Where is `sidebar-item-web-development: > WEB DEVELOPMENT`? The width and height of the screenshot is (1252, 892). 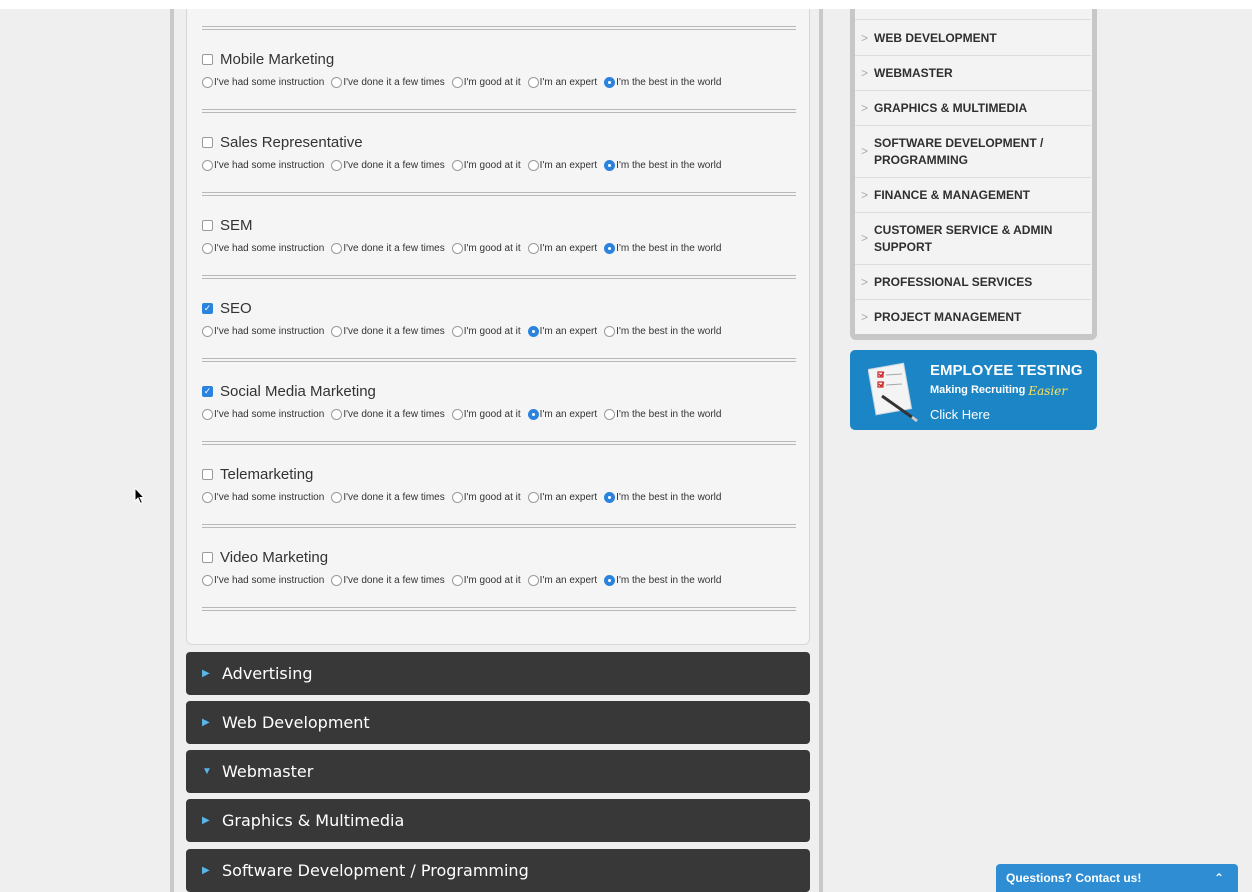 sidebar-item-web-development: > WEB DEVELOPMENT is located at coordinates (973, 38).